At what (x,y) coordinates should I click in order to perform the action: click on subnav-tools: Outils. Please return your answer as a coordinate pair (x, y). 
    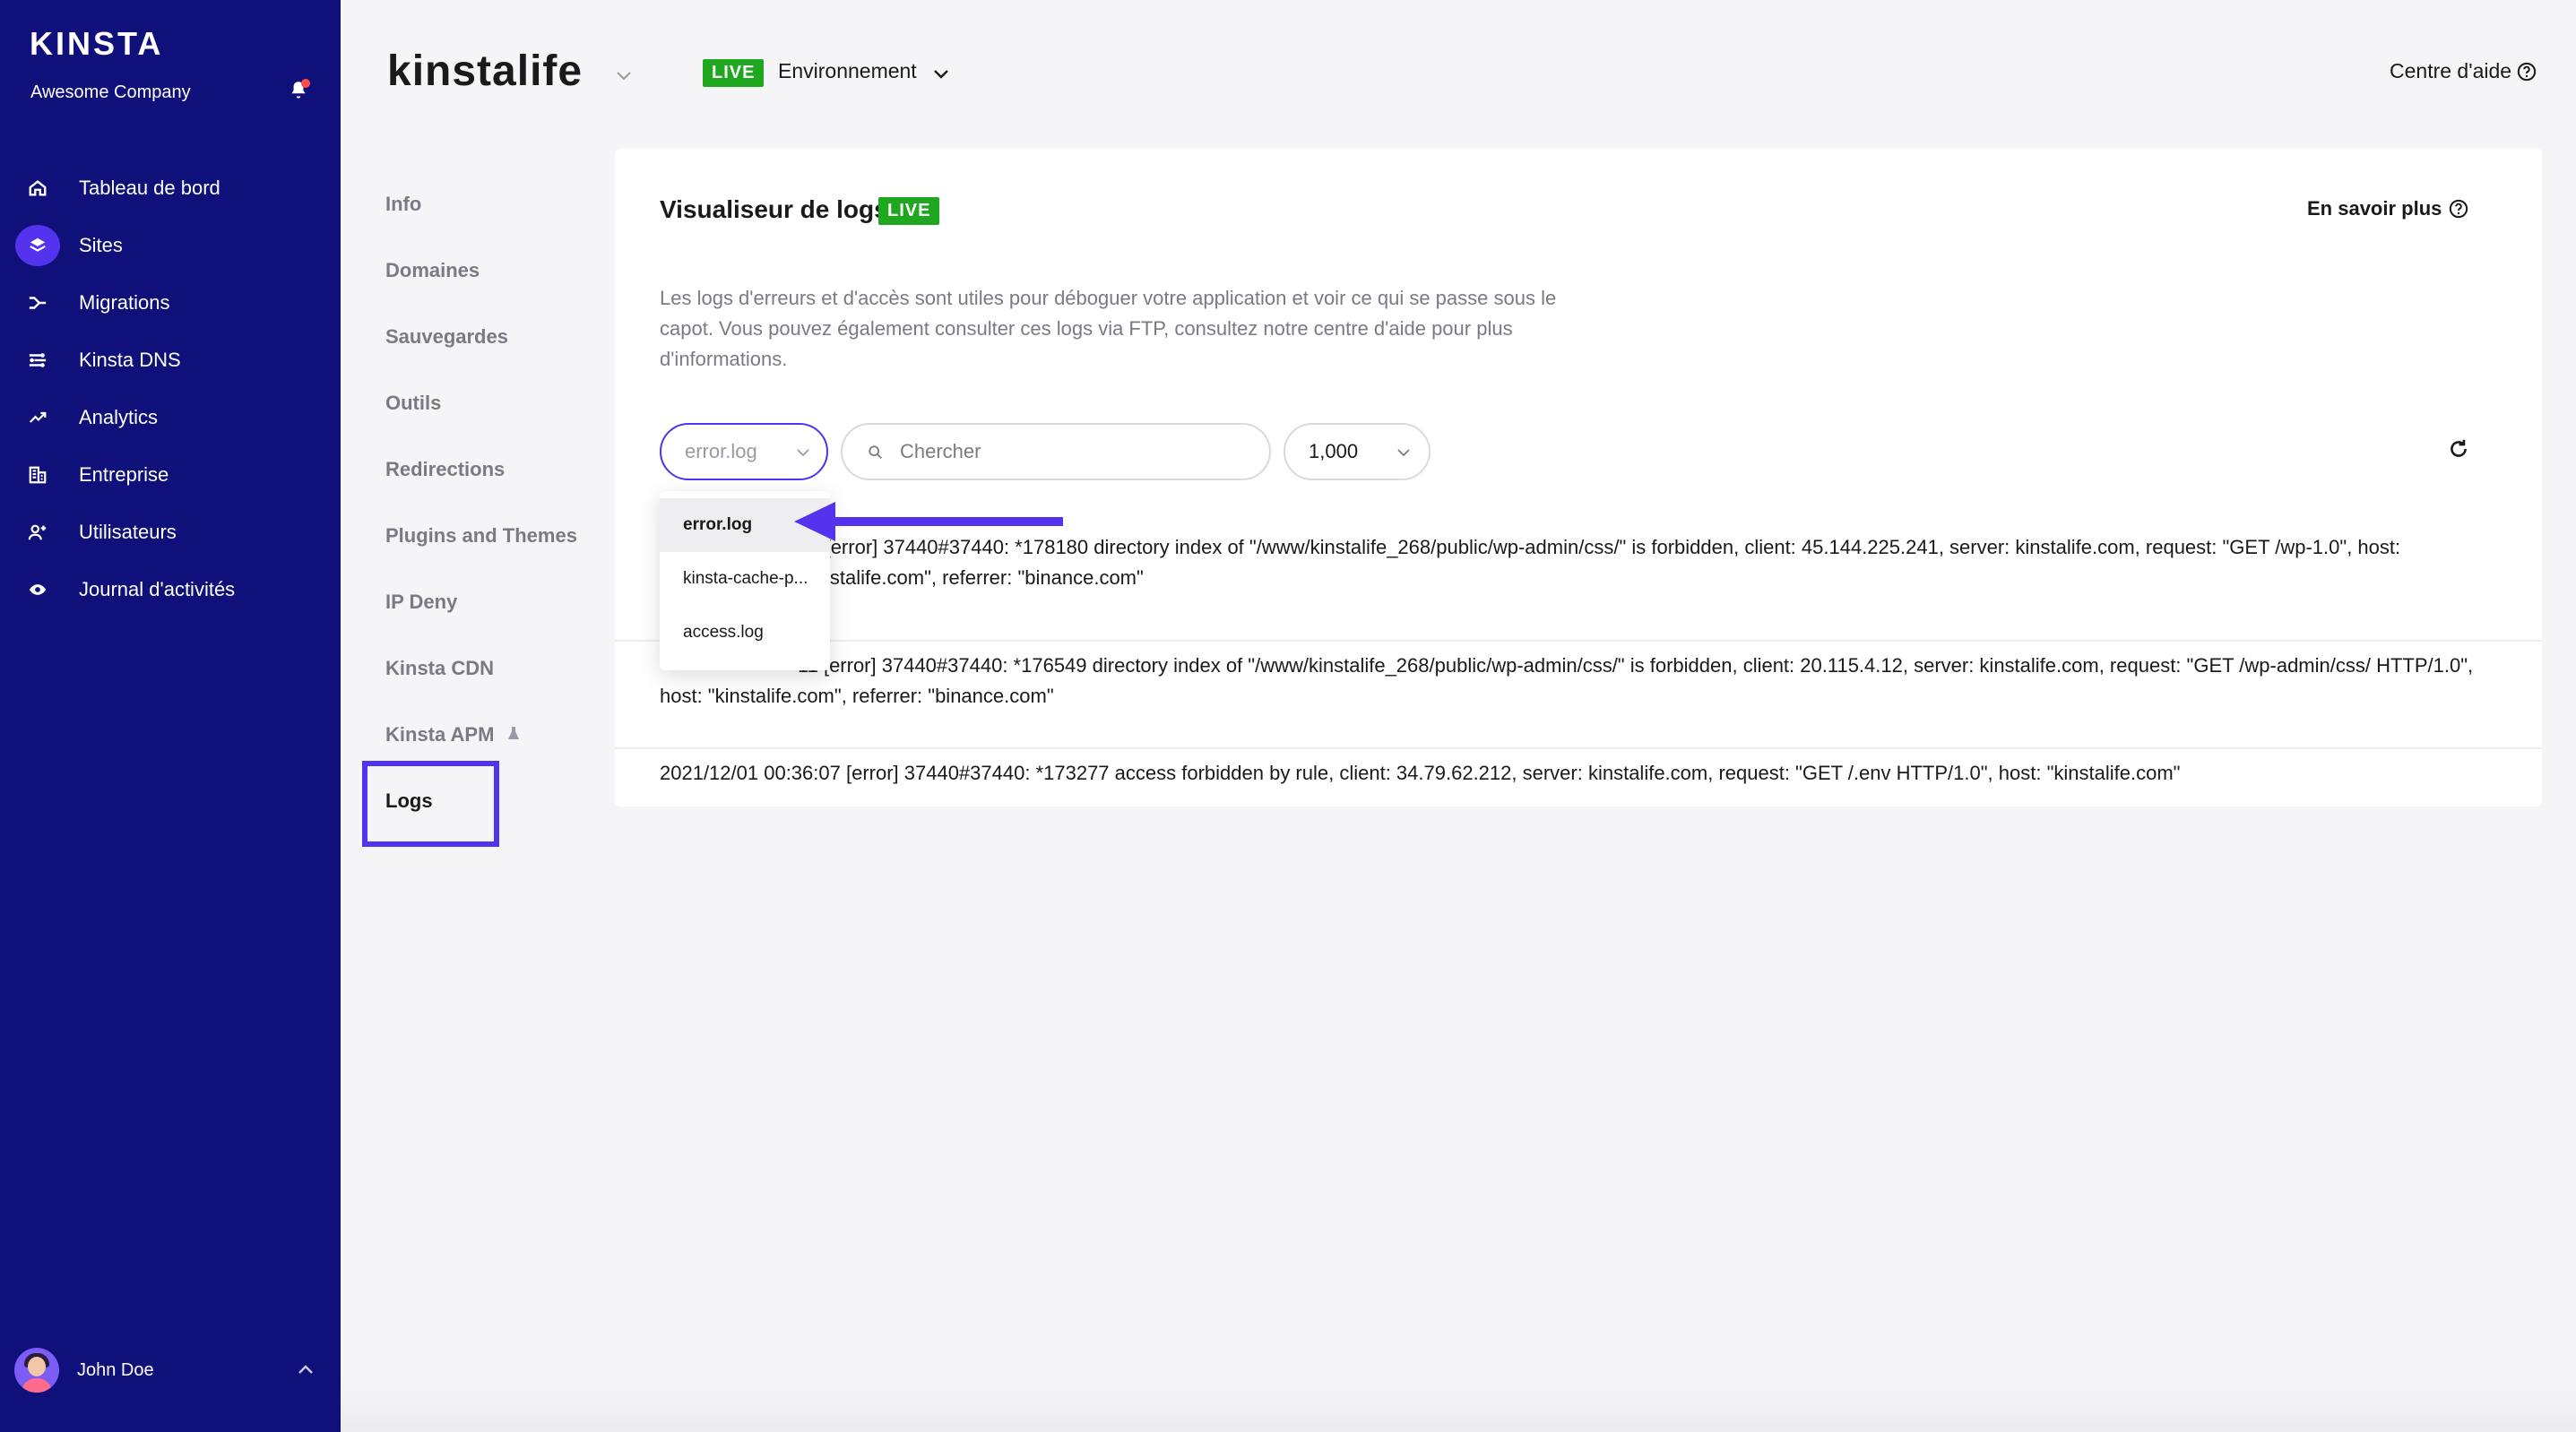
    Looking at the image, I should click on (501, 411).